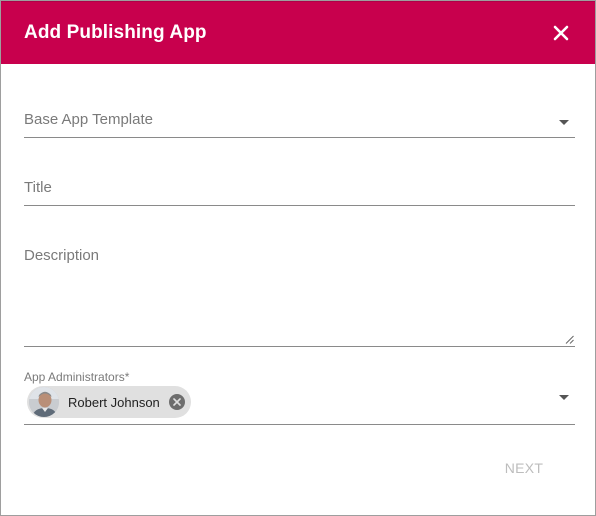 The image size is (596, 516). Describe the element at coordinates (569, 339) in the screenshot. I see `resize-handle-icon` at that location.